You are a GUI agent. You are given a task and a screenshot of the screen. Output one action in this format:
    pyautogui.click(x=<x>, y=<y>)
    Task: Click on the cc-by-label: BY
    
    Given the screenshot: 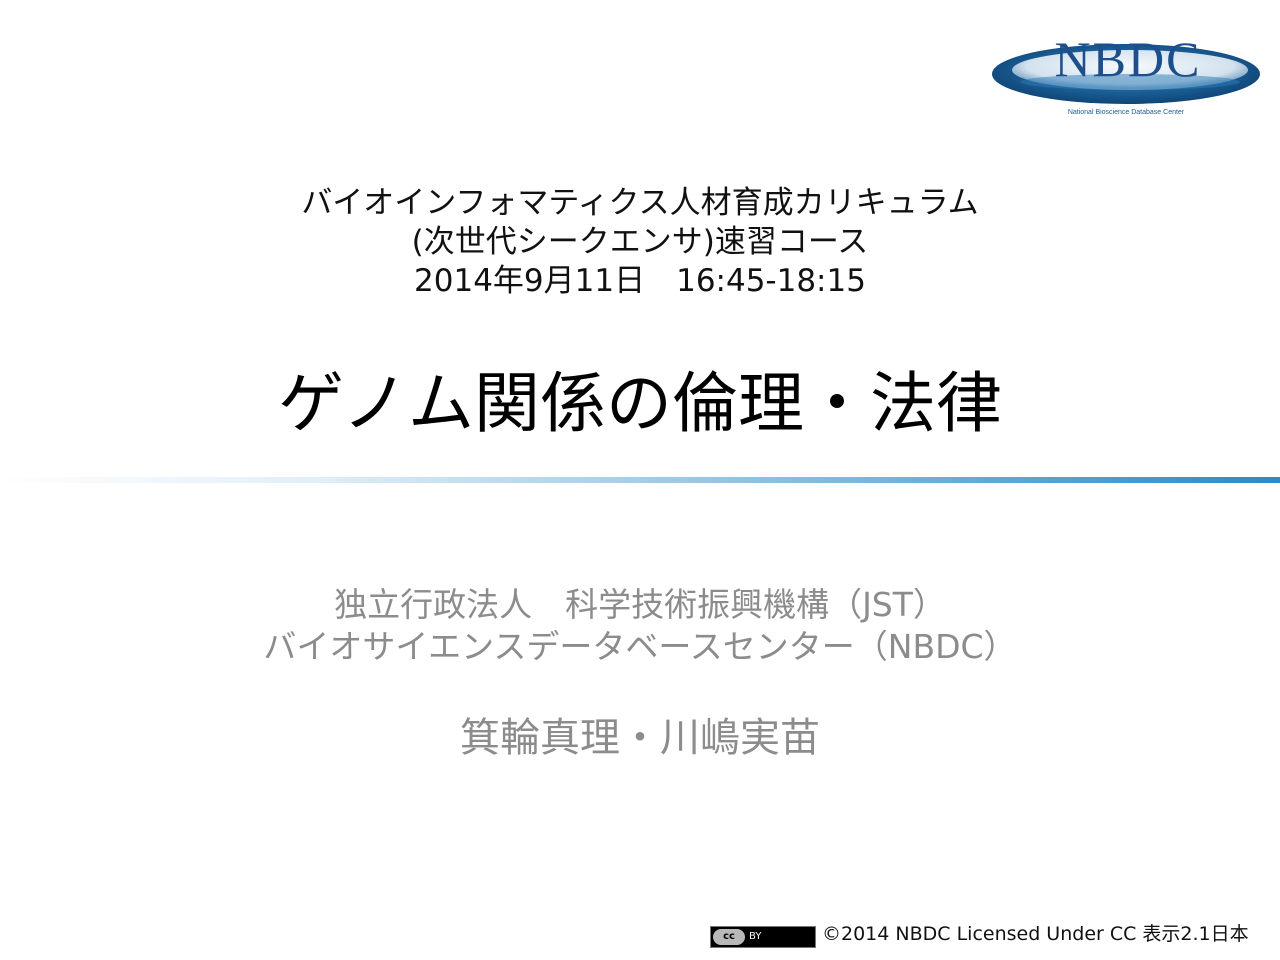 What is the action you would take?
    pyautogui.click(x=755, y=936)
    